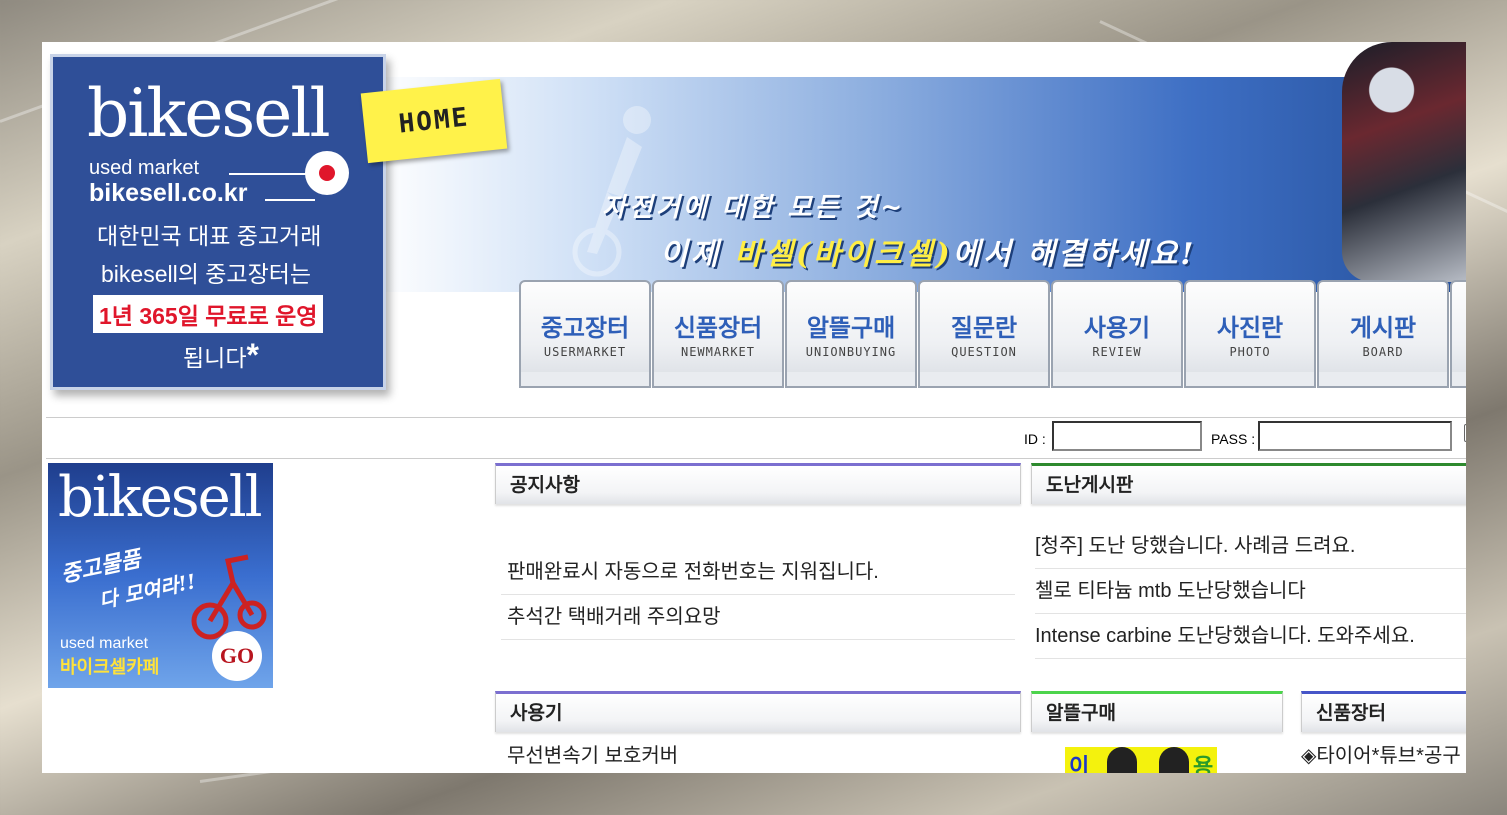 The height and width of the screenshot is (815, 1507). Describe the element at coordinates (585, 328) in the screenshot. I see `nav-tab-label: 중고장터` at that location.